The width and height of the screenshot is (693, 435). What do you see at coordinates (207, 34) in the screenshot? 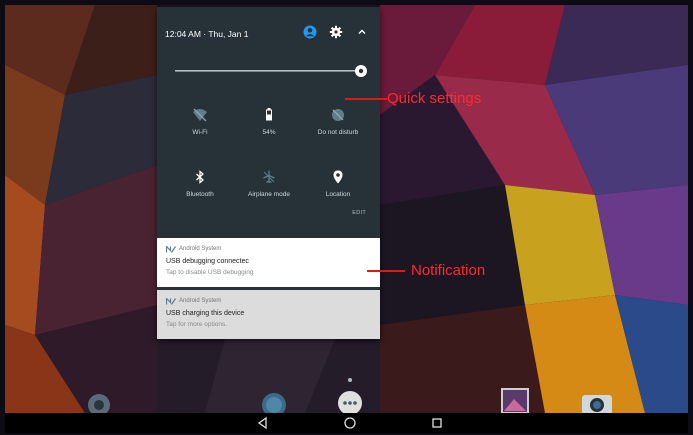
I see `clock-date: 12:04 AM · Thu, Jan 1` at bounding box center [207, 34].